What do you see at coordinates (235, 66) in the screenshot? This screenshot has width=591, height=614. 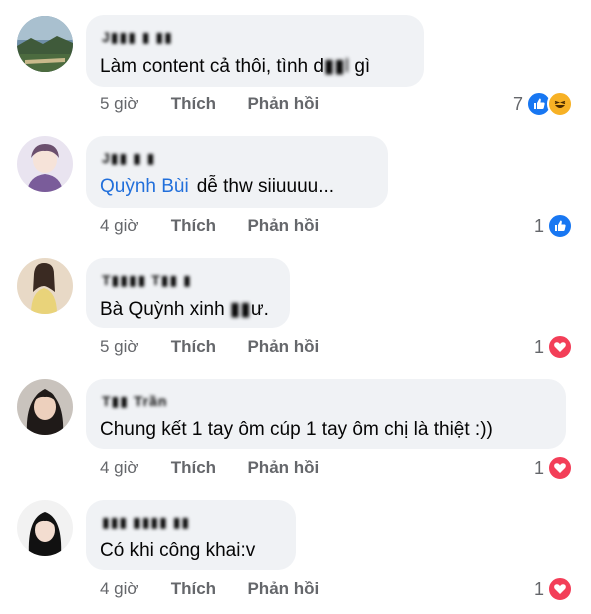 I see `comment-text: Làm content cả thôi, tình d▮▮l gì` at bounding box center [235, 66].